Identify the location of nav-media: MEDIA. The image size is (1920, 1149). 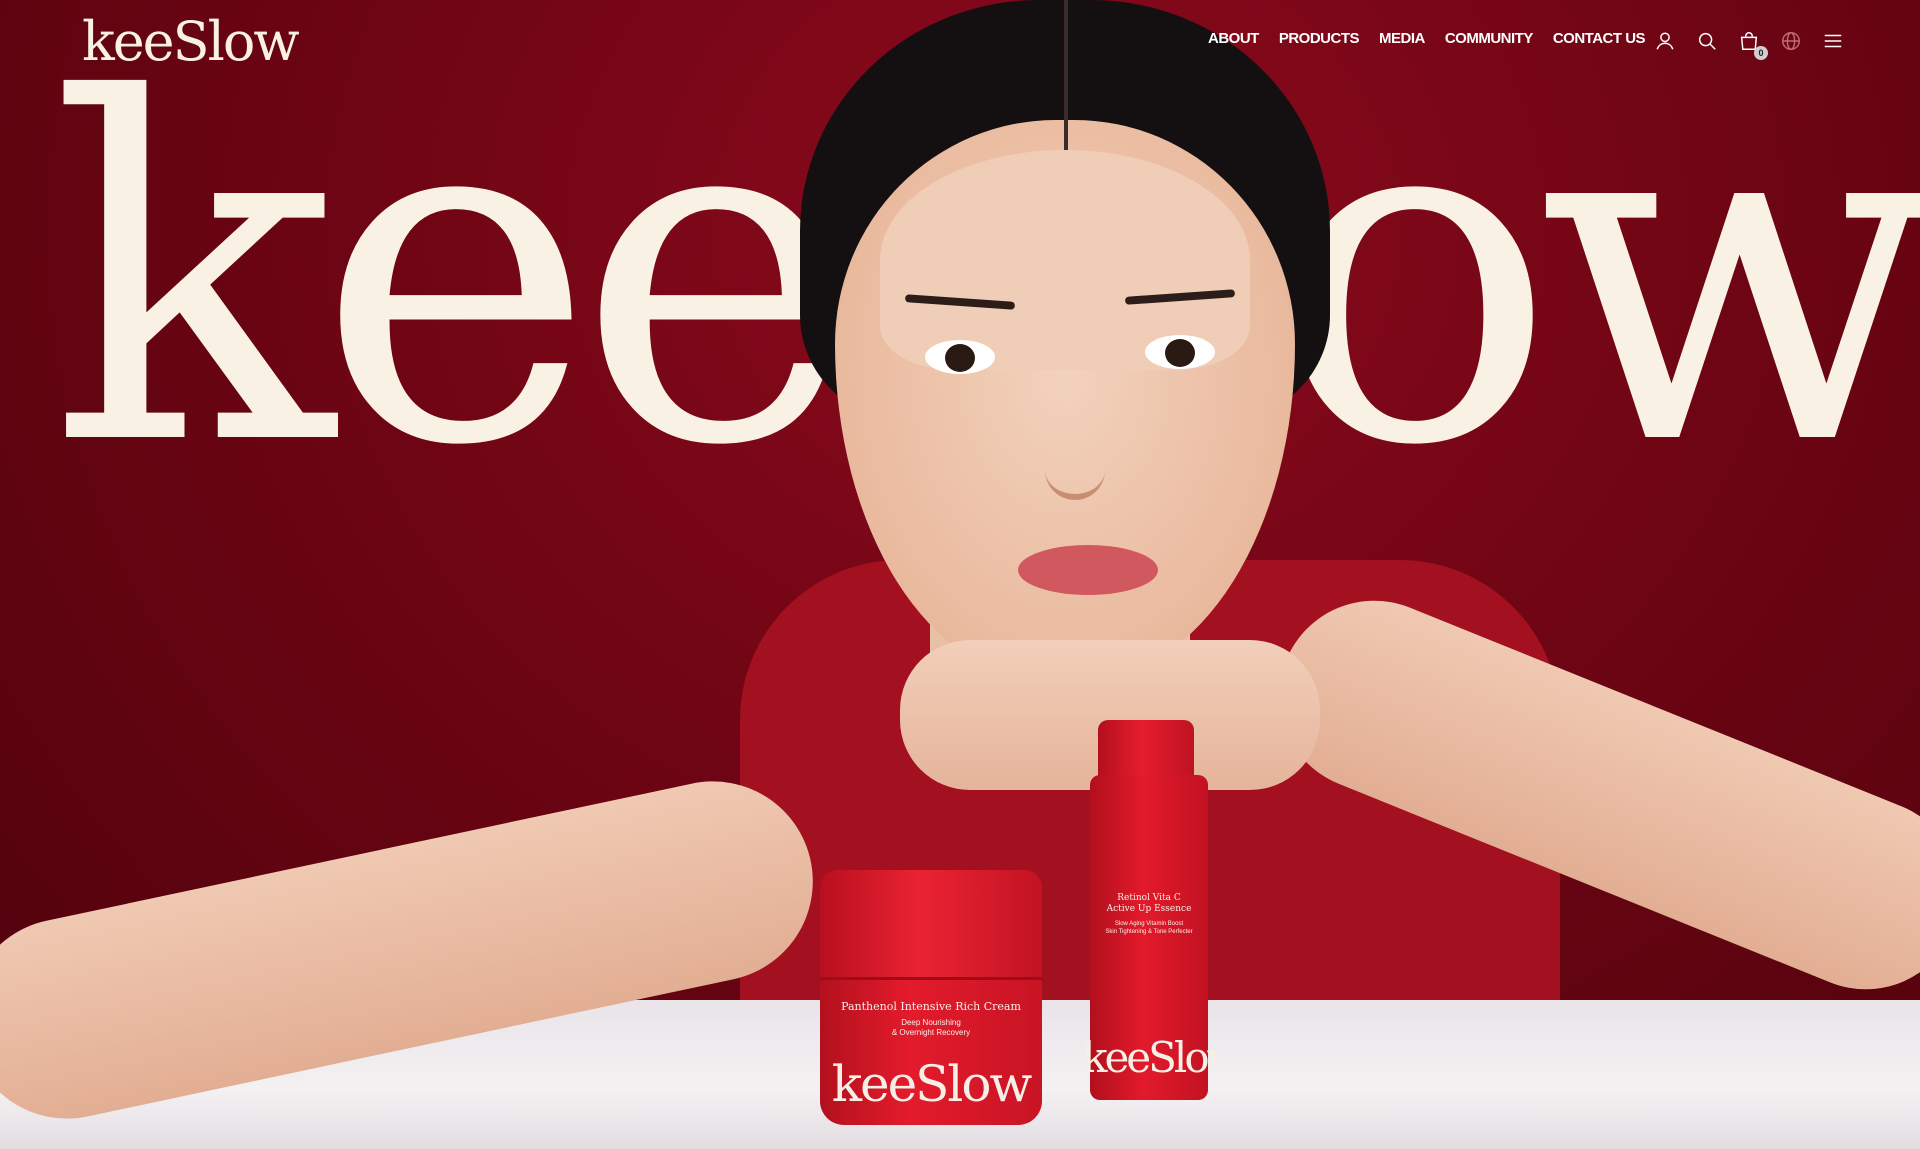
(1402, 38).